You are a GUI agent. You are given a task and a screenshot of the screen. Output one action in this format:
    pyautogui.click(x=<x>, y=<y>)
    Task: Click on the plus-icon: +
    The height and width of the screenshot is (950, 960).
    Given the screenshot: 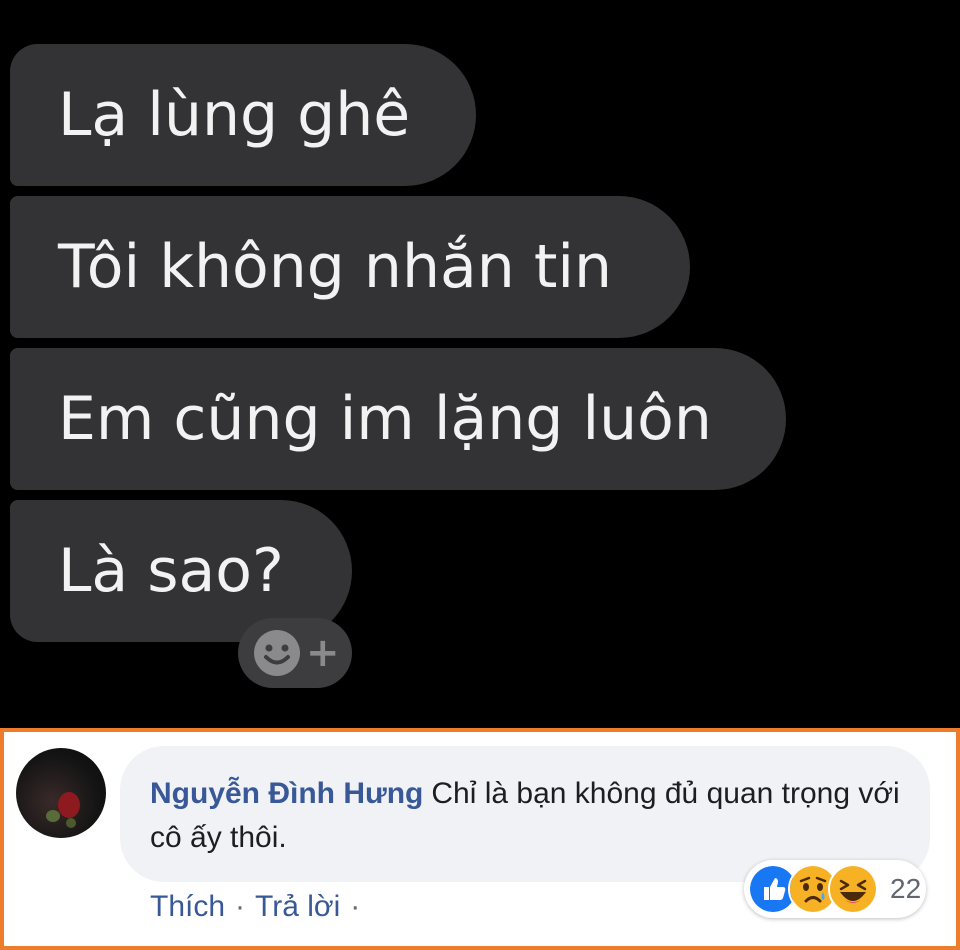 What is the action you would take?
    pyautogui.click(x=323, y=653)
    